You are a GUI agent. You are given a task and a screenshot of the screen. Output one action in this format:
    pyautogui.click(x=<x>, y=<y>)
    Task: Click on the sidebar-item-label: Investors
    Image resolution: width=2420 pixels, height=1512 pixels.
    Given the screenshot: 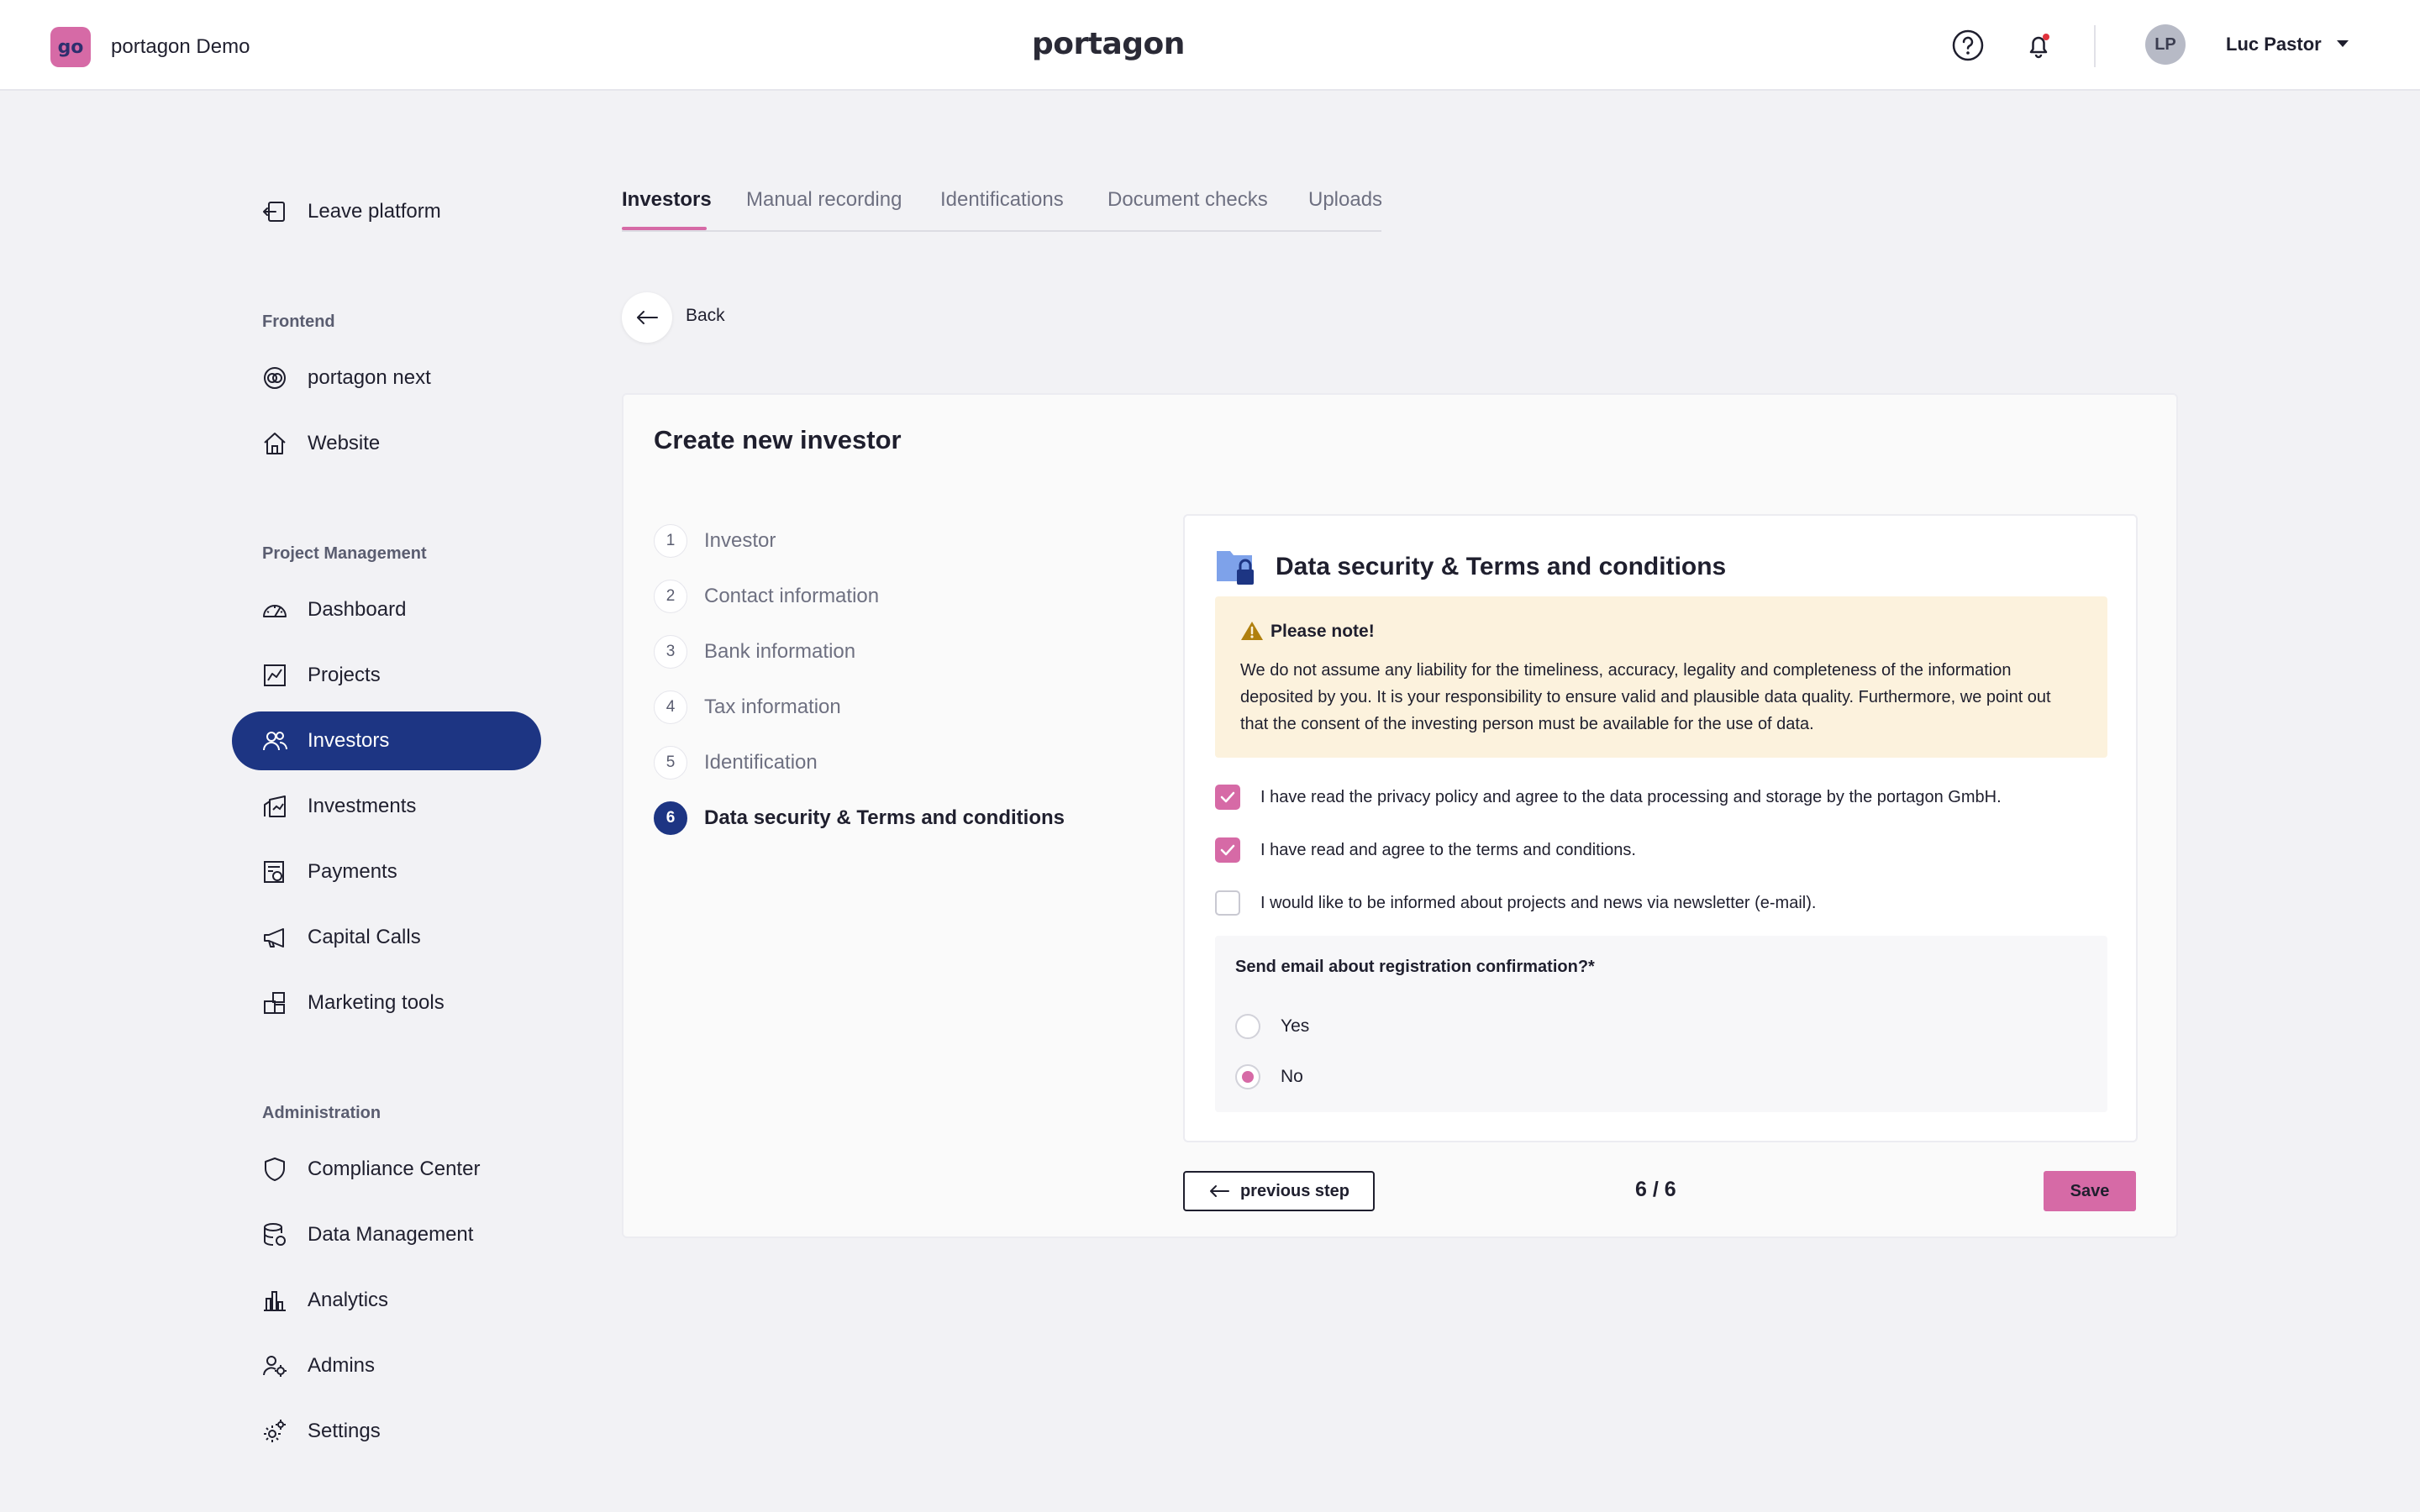 What is the action you would take?
    pyautogui.click(x=349, y=740)
    